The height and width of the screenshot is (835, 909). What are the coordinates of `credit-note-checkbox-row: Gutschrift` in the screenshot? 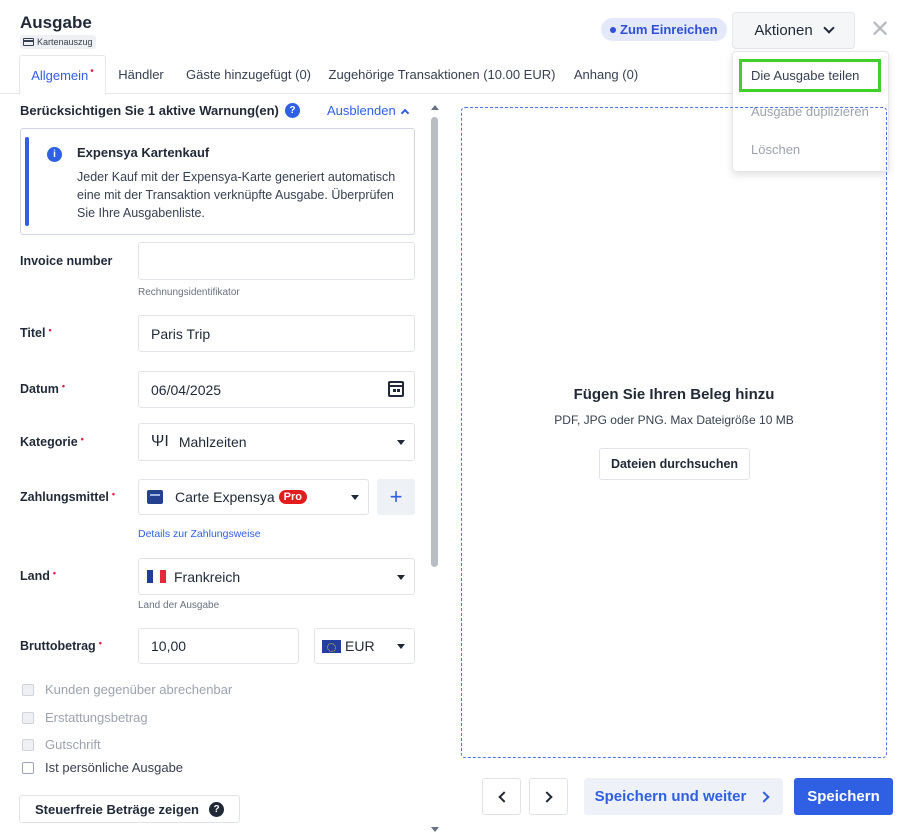 It's located at (61, 744).